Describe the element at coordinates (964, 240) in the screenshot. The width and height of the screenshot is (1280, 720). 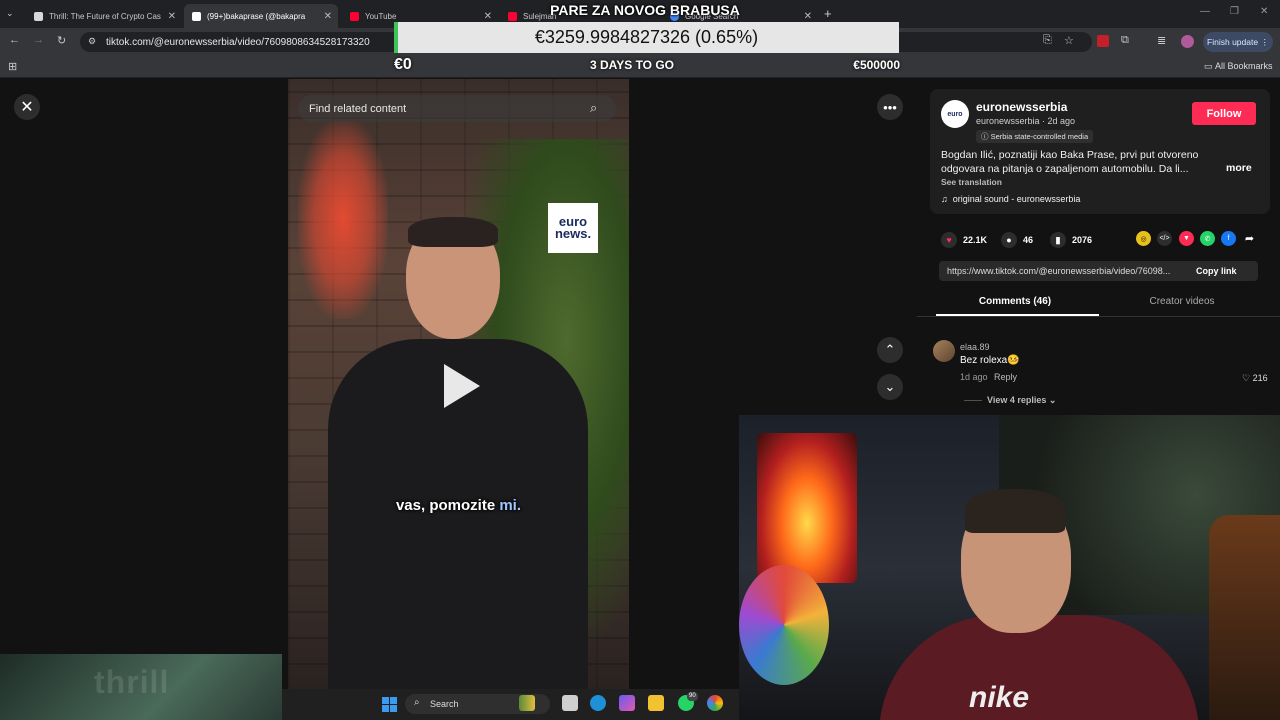
I see `like-button: ♥ 22.1K` at that location.